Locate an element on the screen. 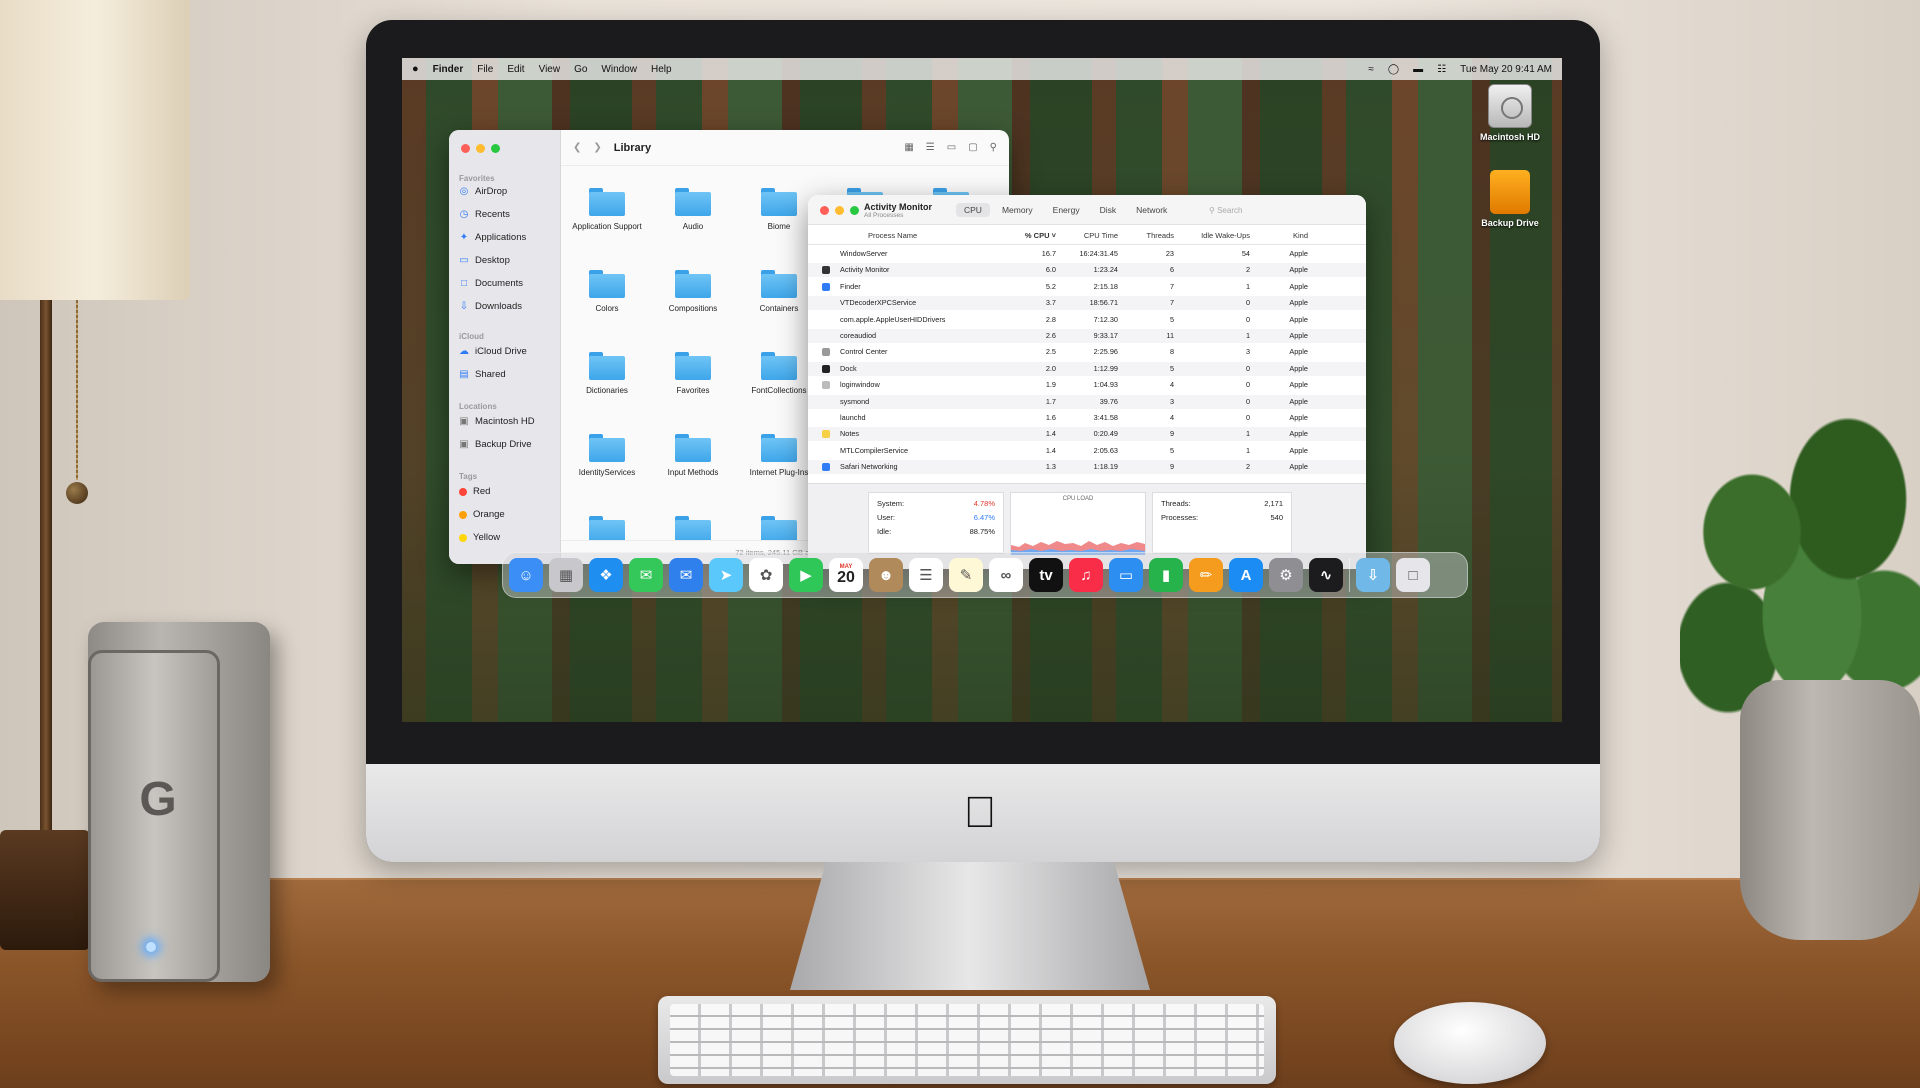 The height and width of the screenshot is (1088, 1920). contacts-app-icon: ☻ is located at coordinates (886, 575).